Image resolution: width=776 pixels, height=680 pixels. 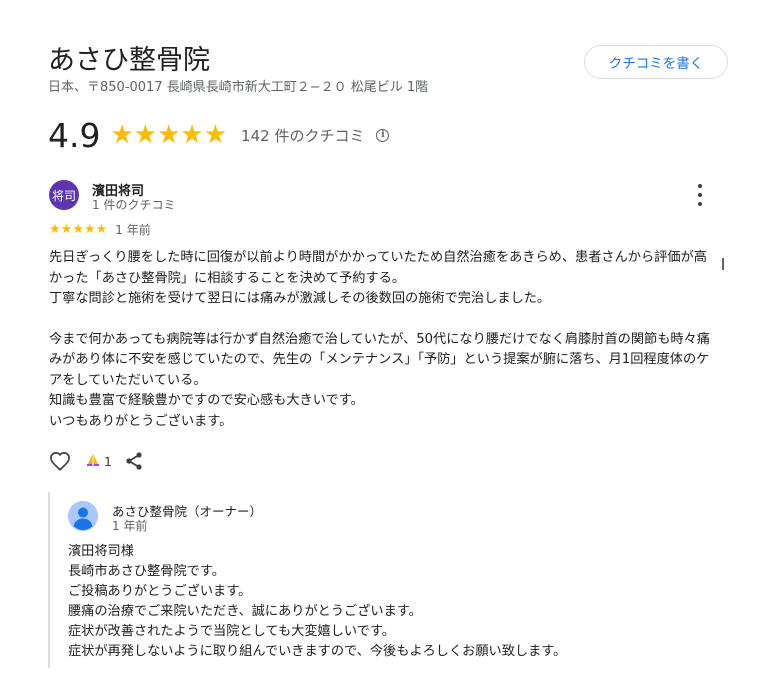 I want to click on person-icon, so click(x=83, y=516).